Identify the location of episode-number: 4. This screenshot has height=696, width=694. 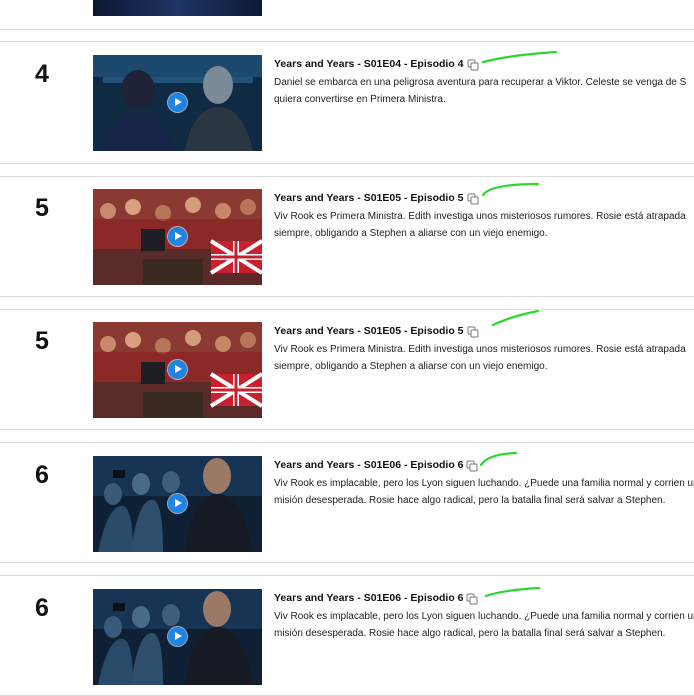
(42, 74).